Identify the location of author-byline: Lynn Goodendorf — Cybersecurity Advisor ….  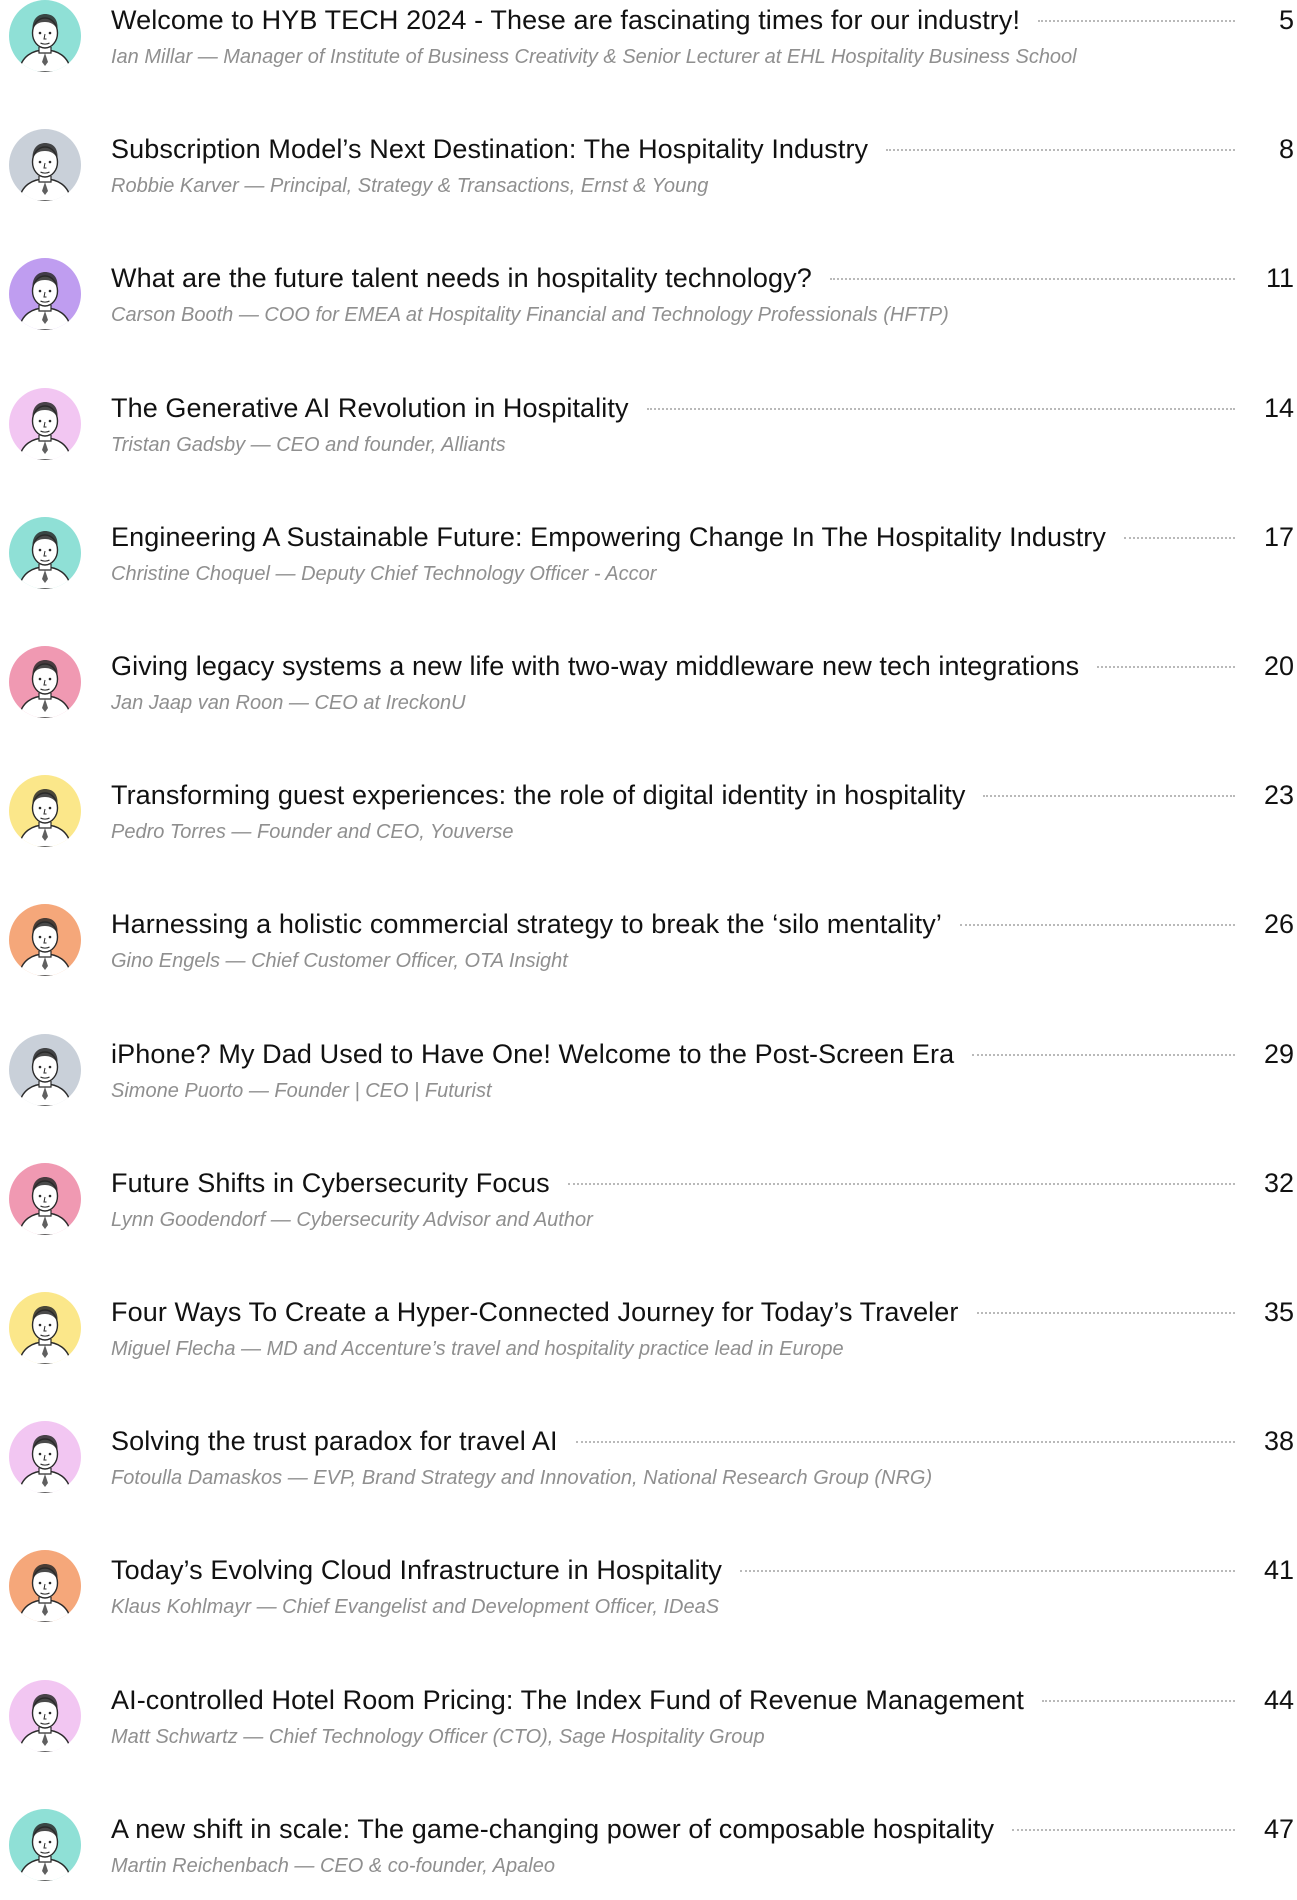
(352, 1219).